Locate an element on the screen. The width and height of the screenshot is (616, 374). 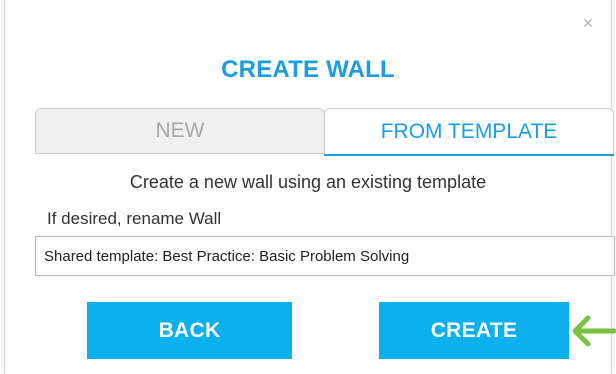
back-button: BACK is located at coordinates (189, 330).